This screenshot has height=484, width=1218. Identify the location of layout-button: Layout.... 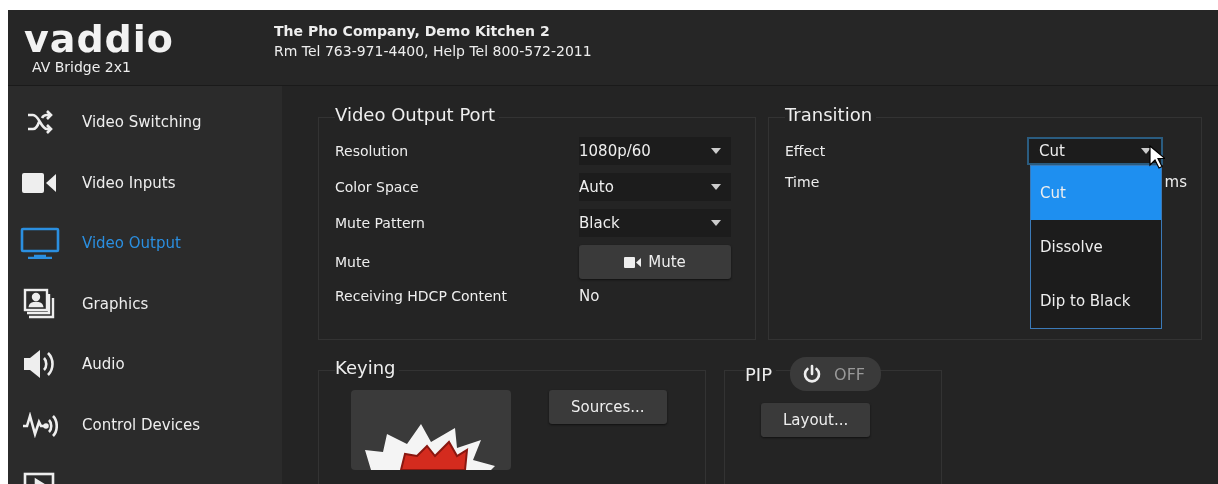
(816, 420).